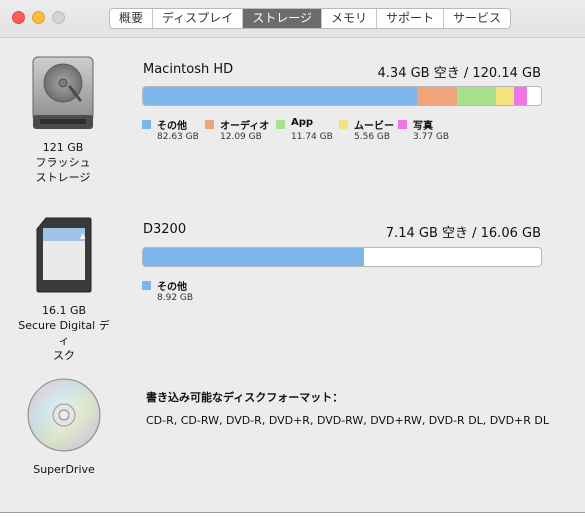 Image resolution: width=585 pixels, height=517 pixels. I want to click on legend-size: 3.77 GB, so click(431, 137).